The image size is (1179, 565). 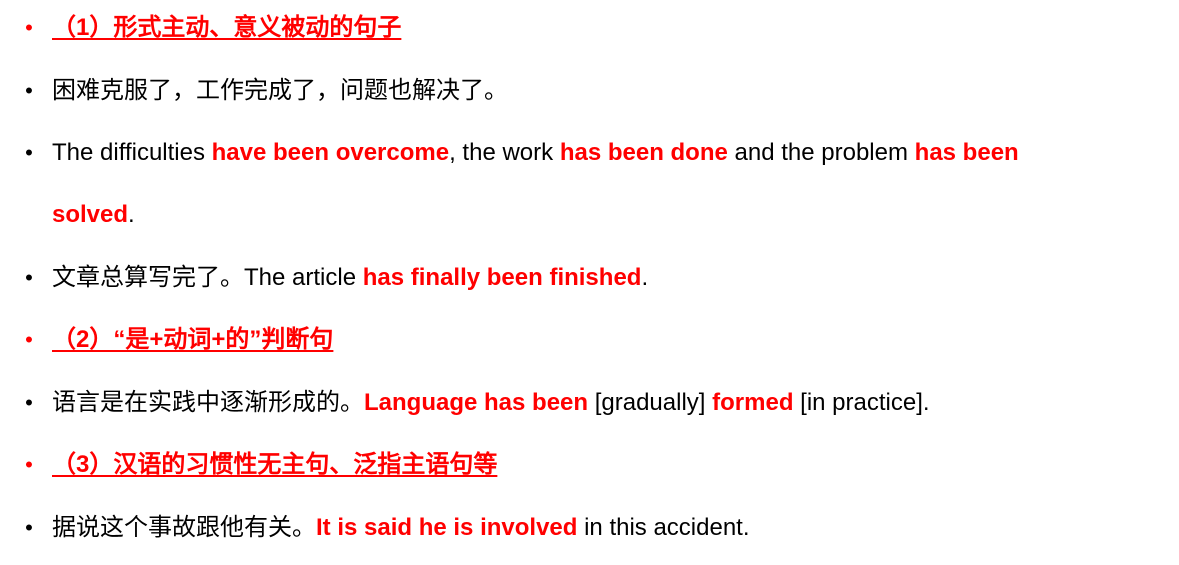 I want to click on highlight-text: solved, so click(x=90, y=214).